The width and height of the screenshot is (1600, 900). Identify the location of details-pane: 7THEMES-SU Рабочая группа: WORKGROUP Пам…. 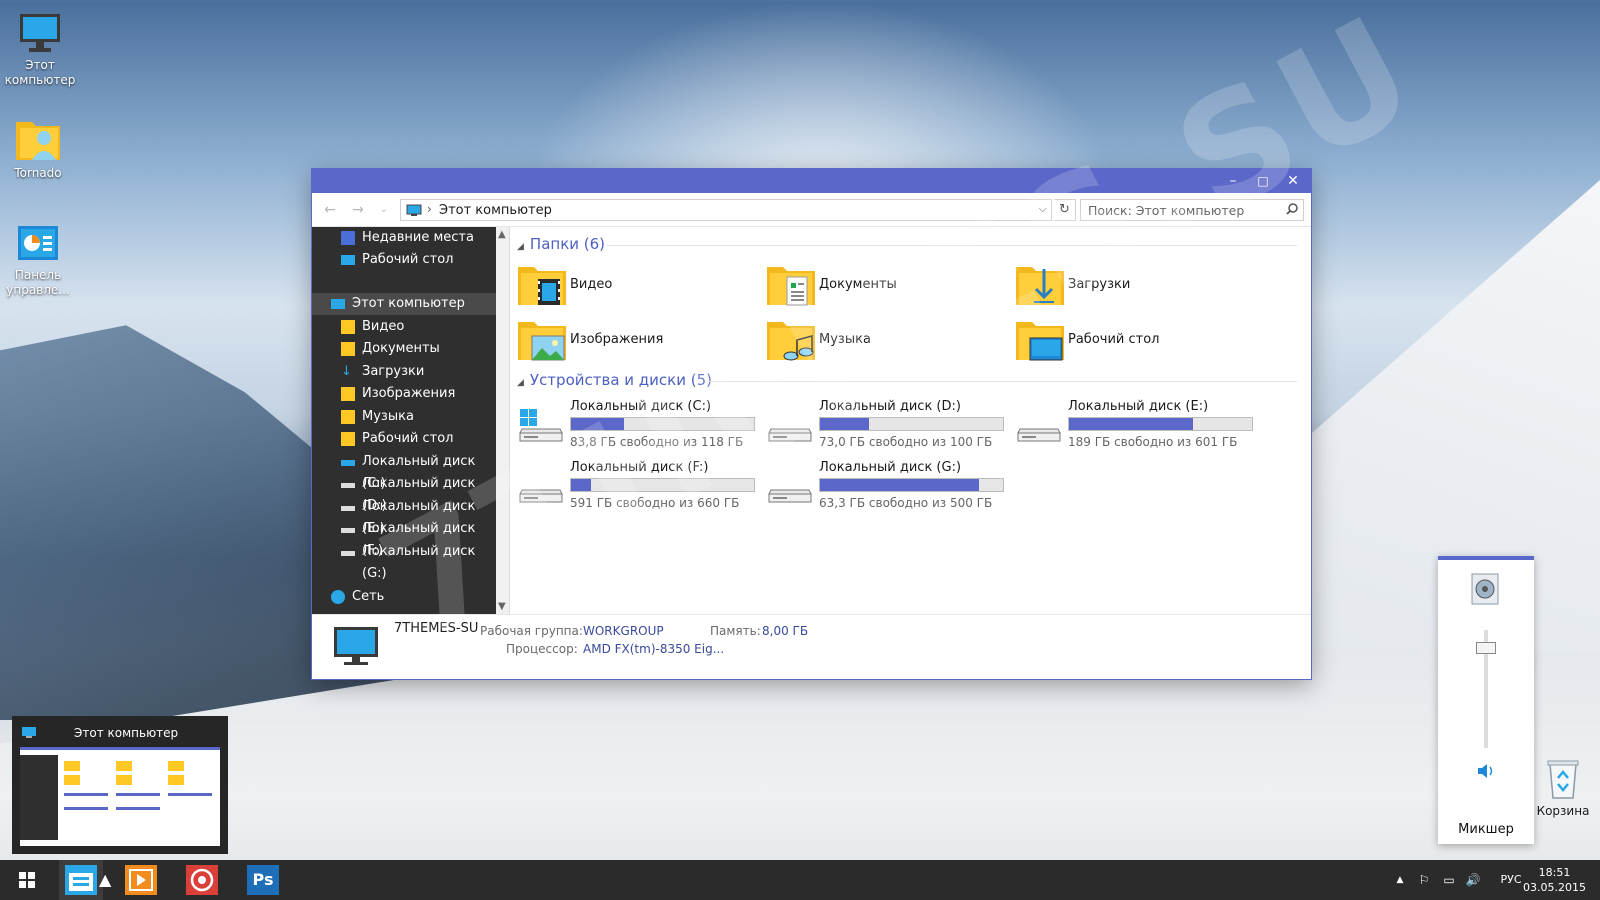
(811, 646).